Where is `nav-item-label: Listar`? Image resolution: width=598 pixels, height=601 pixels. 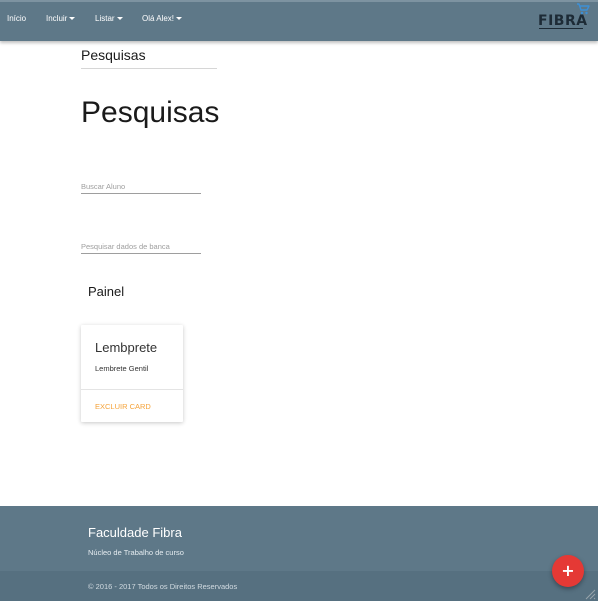
nav-item-label: Listar is located at coordinates (105, 18).